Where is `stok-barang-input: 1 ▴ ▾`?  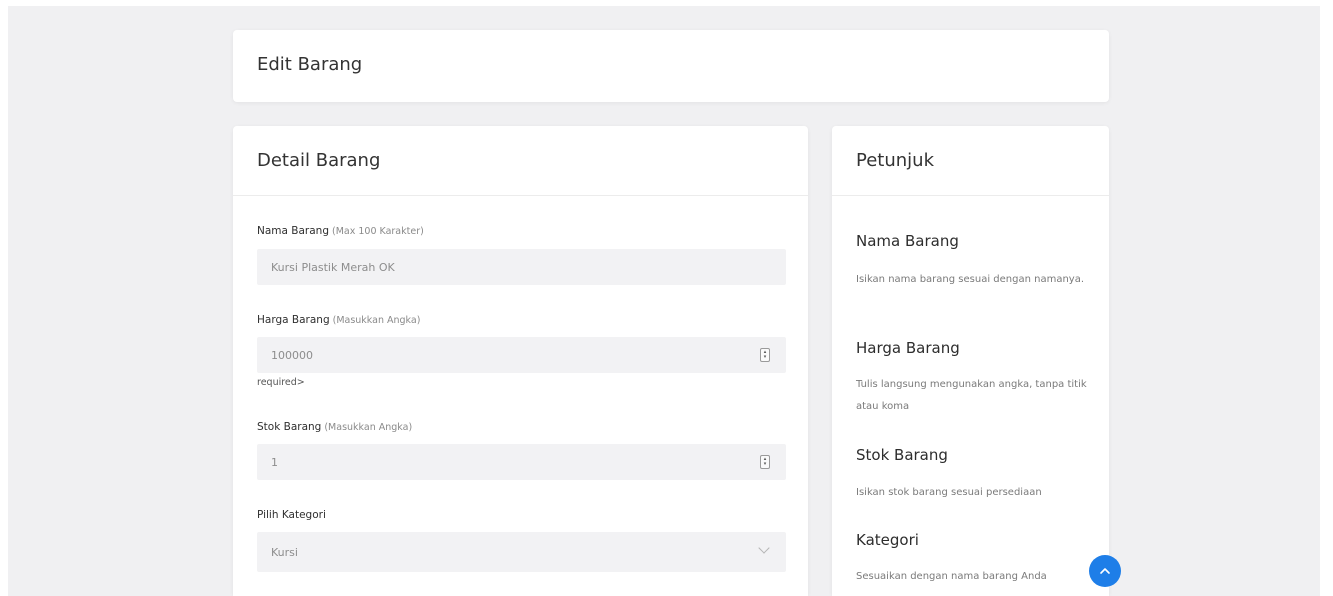 stok-barang-input: 1 ▴ ▾ is located at coordinates (521, 462).